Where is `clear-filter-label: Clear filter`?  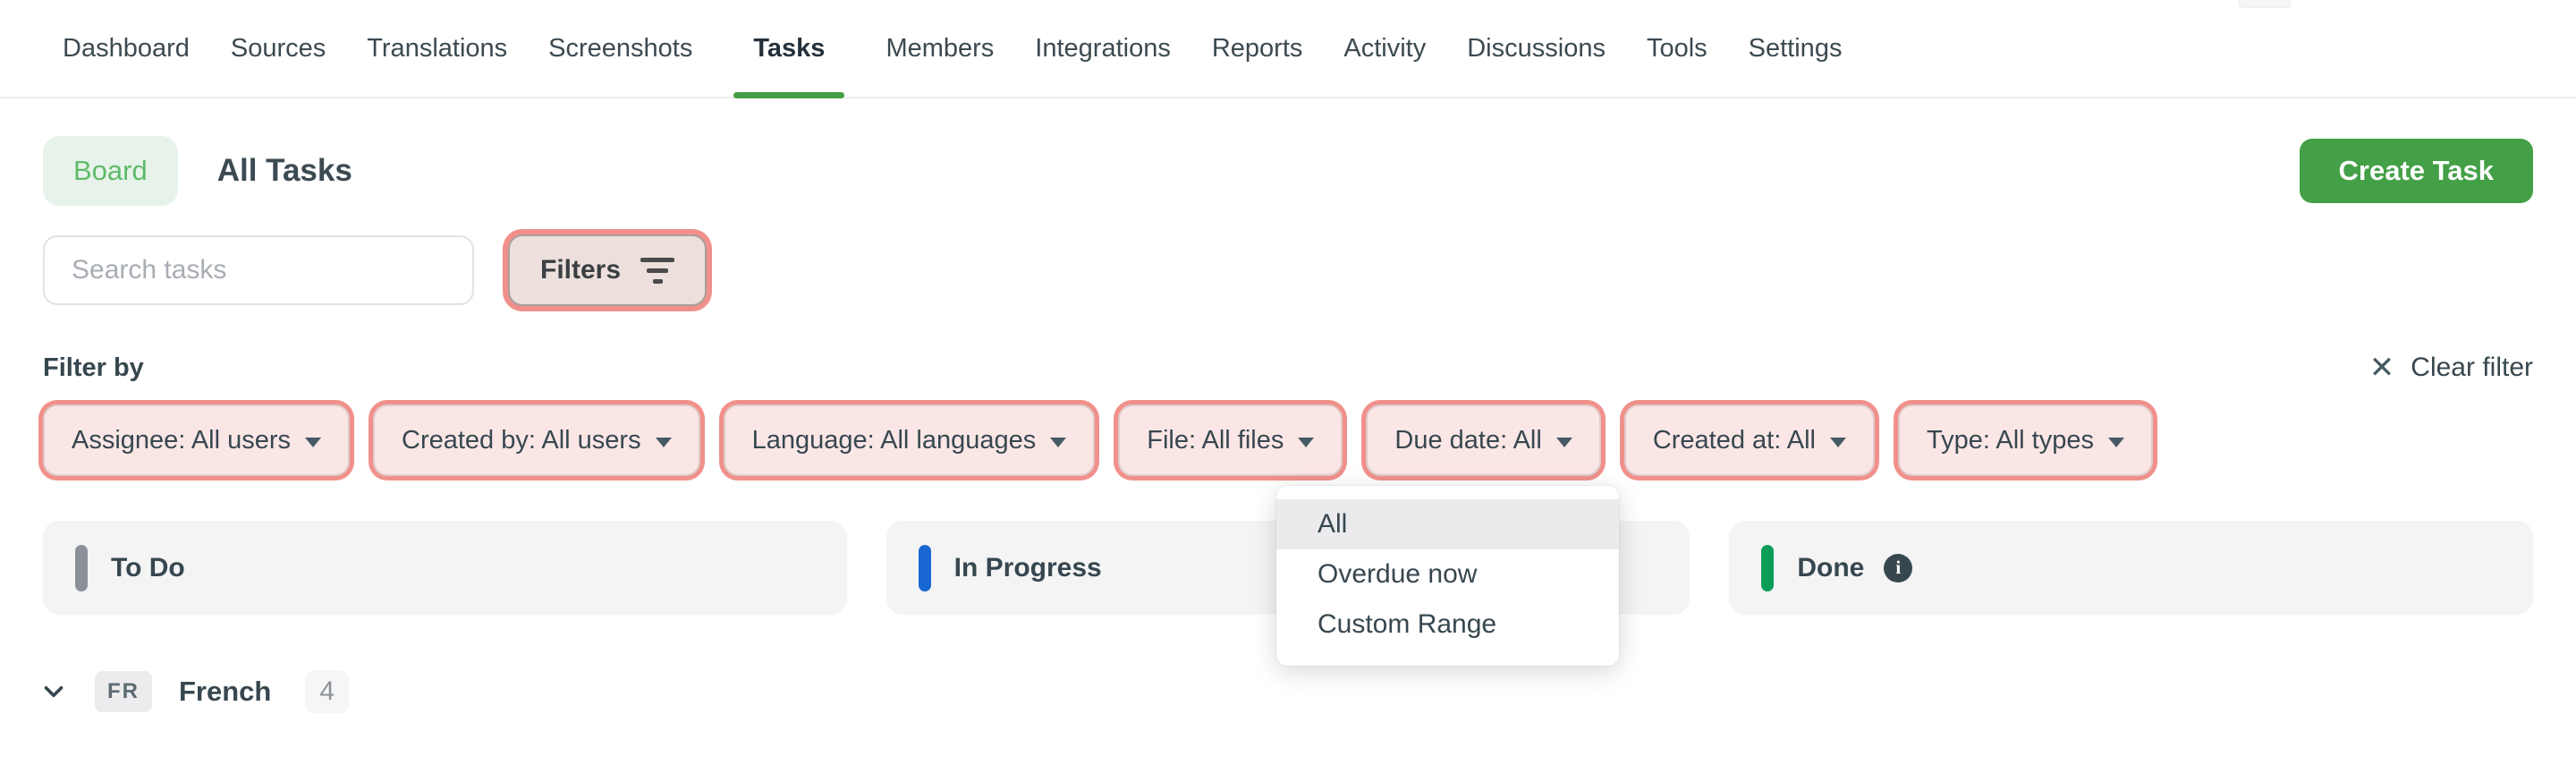 clear-filter-label: Clear filter is located at coordinates (2472, 367).